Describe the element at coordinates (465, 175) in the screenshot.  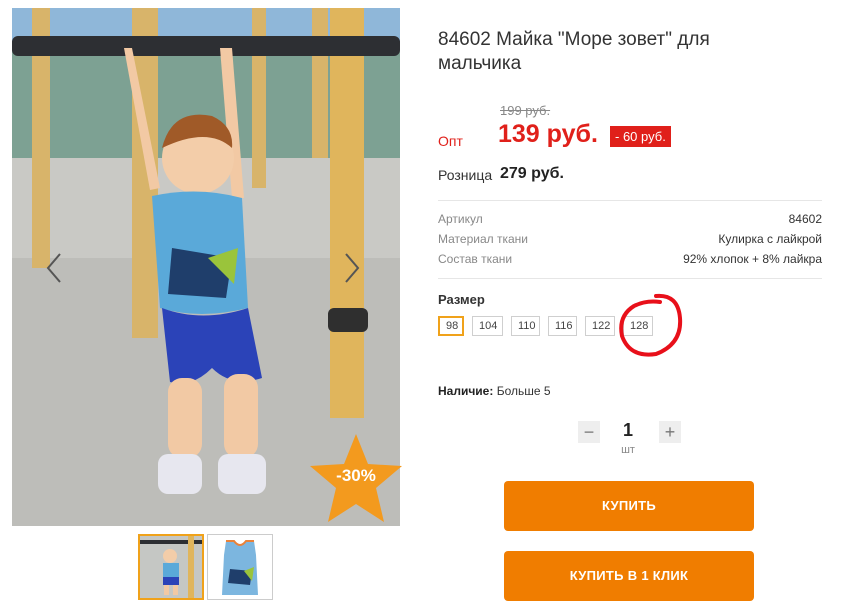
I see `retail-label: Розница` at that location.